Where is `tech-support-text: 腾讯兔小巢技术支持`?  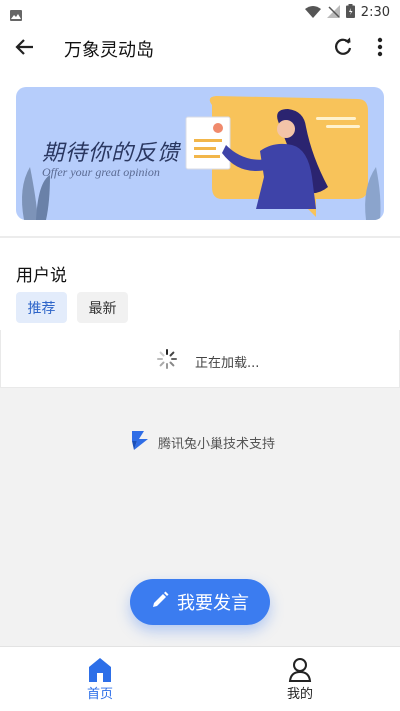 tech-support-text: 腾讯兔小巢技术支持 is located at coordinates (217, 444).